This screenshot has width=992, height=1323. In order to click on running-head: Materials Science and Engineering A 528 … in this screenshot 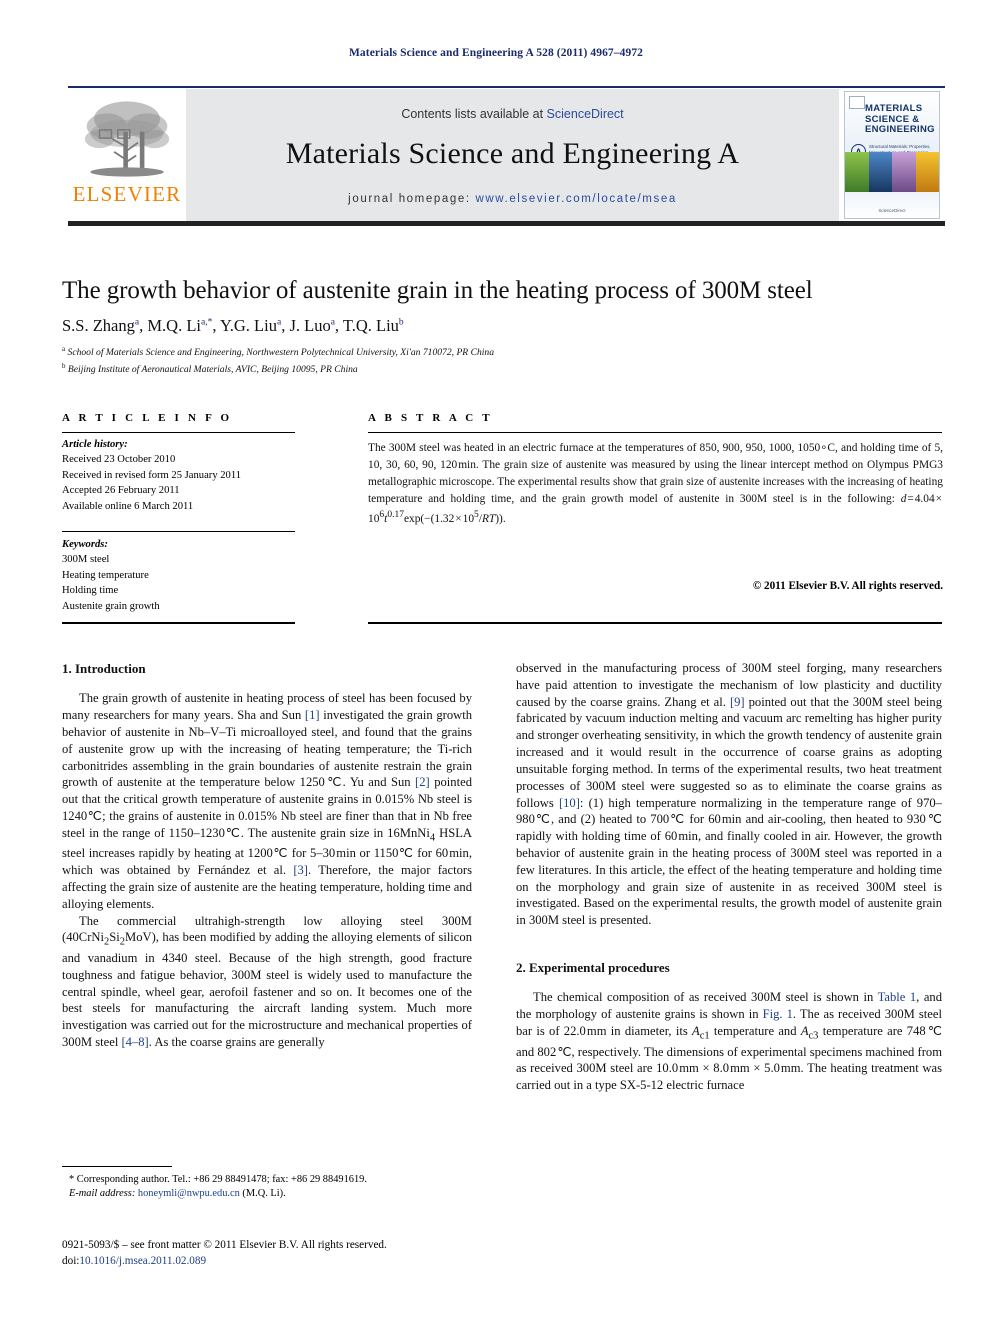, I will do `click(496, 53)`.